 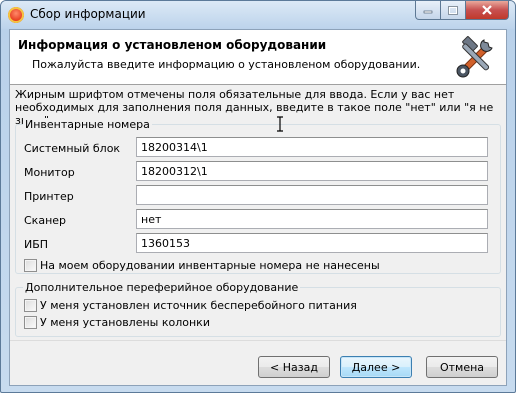 I want to click on maximize-icon, so click(x=453, y=10).